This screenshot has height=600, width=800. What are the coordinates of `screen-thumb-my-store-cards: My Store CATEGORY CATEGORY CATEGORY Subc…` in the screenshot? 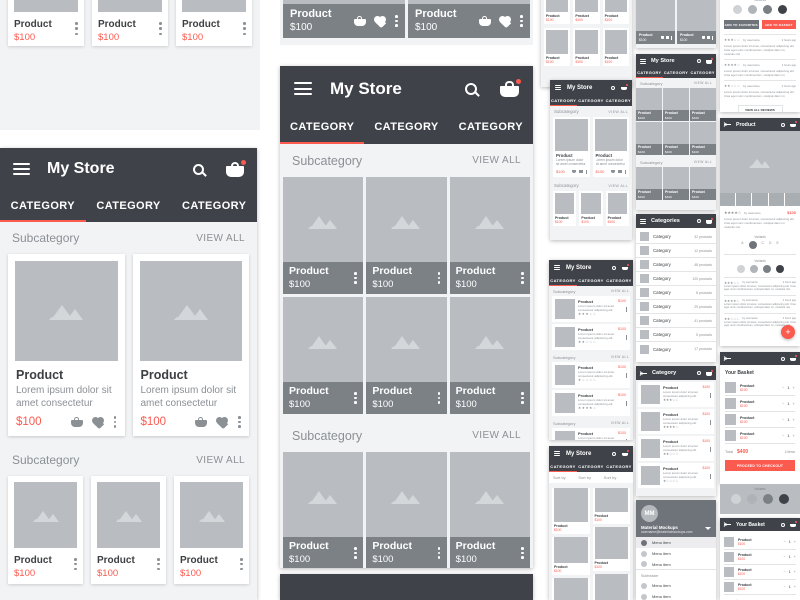 It's located at (591, 160).